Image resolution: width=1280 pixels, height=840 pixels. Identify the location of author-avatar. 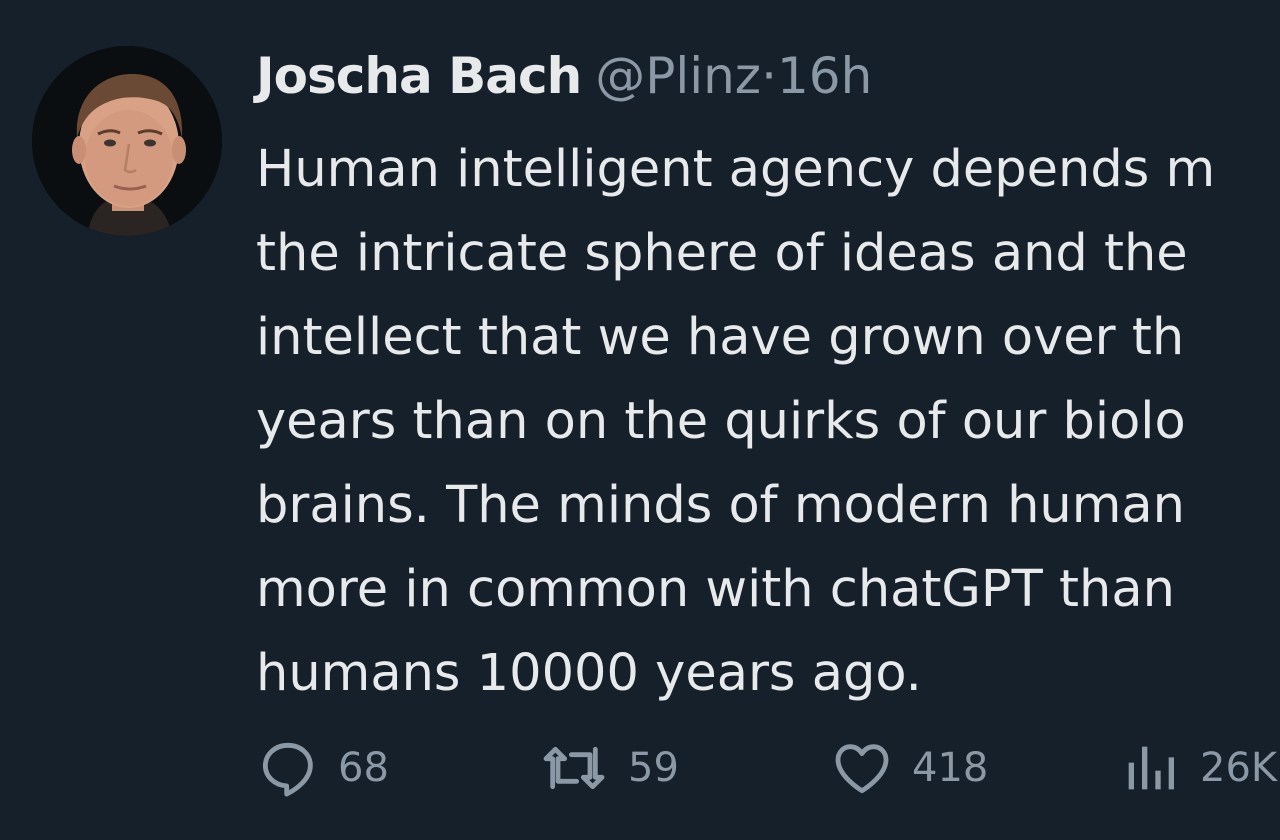
(127, 141).